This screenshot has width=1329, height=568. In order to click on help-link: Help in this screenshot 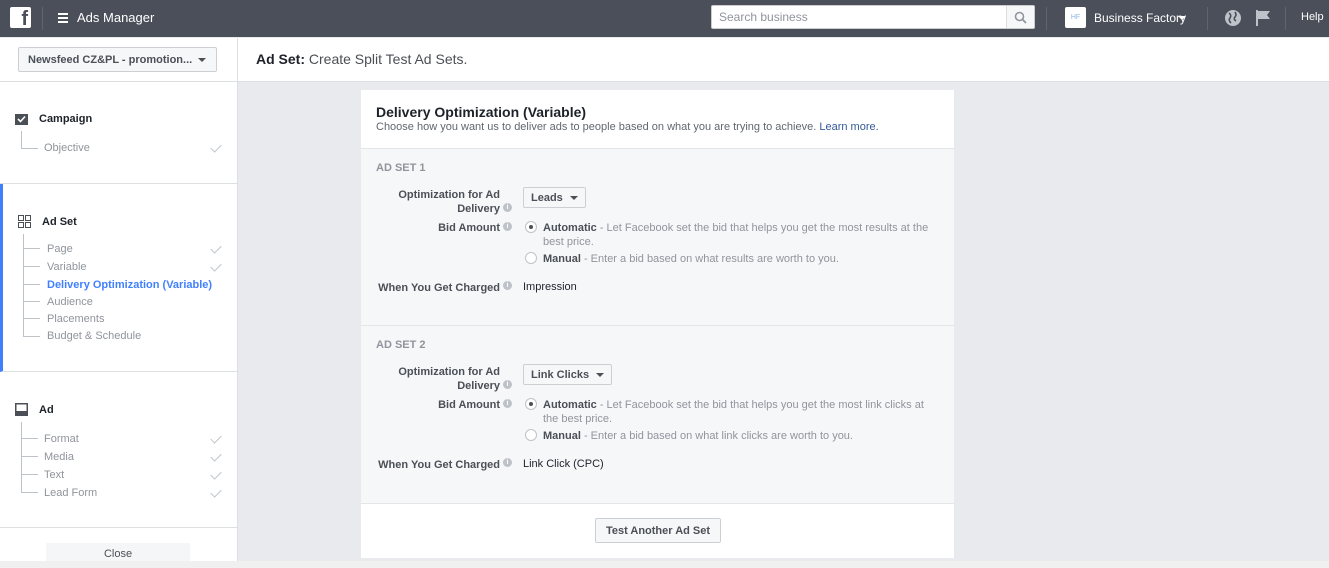, I will do `click(1312, 17)`.